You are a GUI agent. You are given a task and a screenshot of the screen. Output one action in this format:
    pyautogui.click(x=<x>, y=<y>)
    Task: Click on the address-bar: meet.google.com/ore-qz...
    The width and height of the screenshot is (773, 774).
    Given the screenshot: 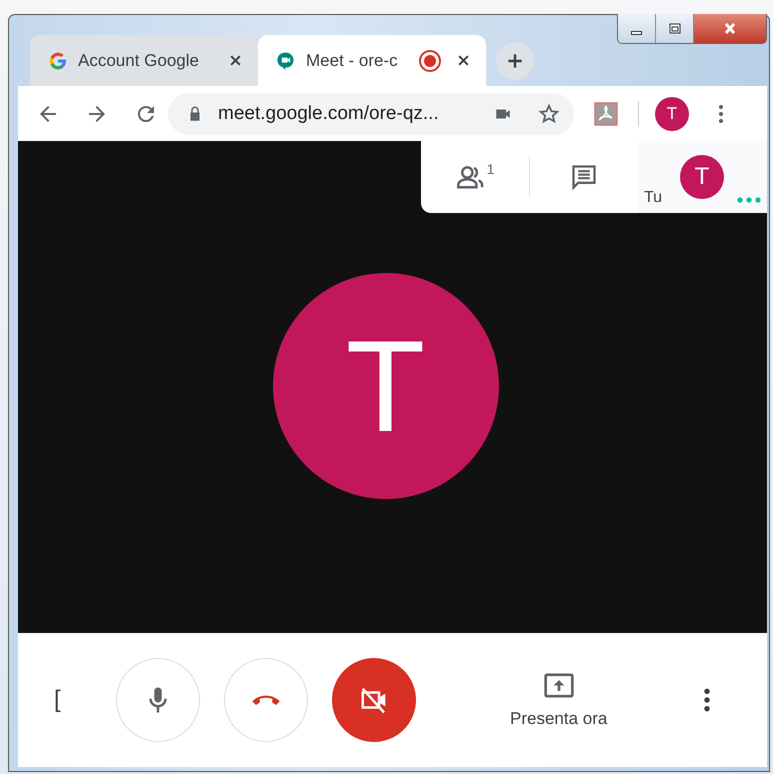 What is the action you would take?
    pyautogui.click(x=371, y=113)
    